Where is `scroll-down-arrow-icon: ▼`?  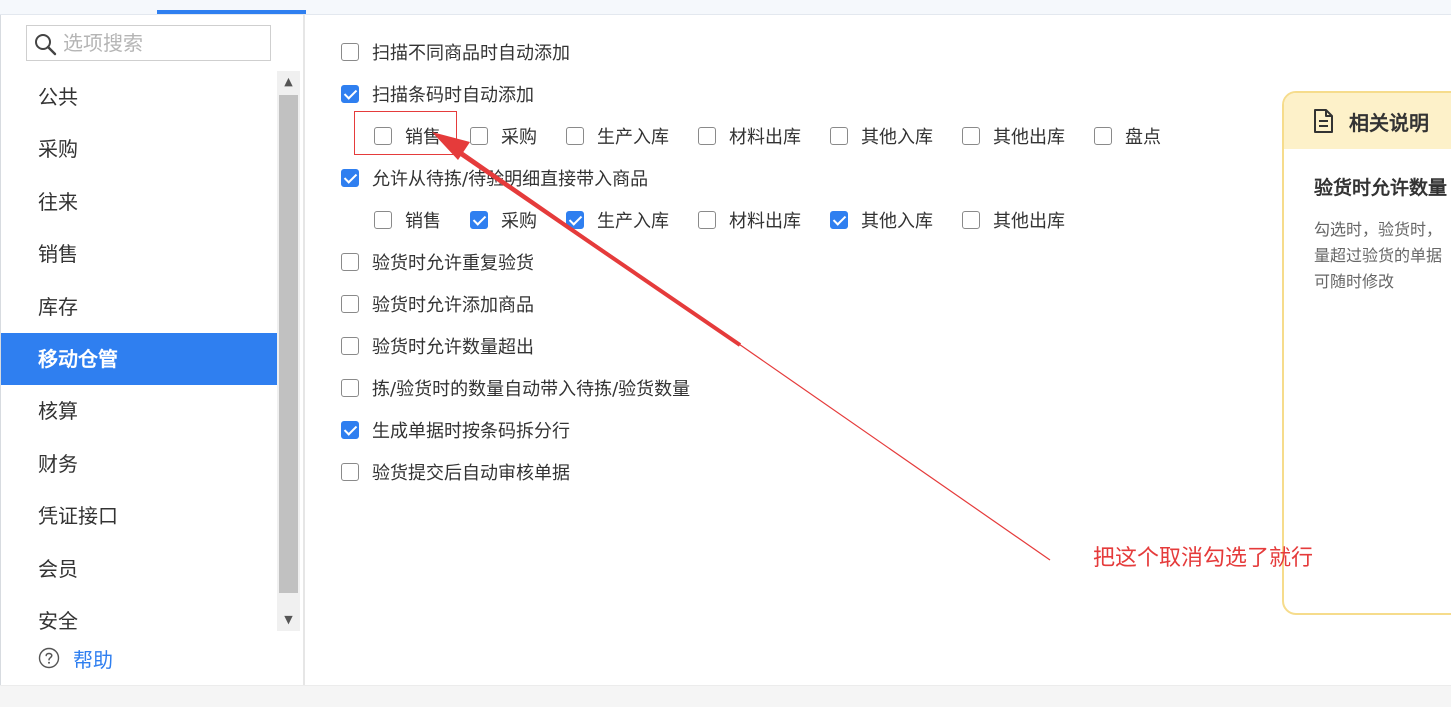 scroll-down-arrow-icon: ▼ is located at coordinates (288, 620).